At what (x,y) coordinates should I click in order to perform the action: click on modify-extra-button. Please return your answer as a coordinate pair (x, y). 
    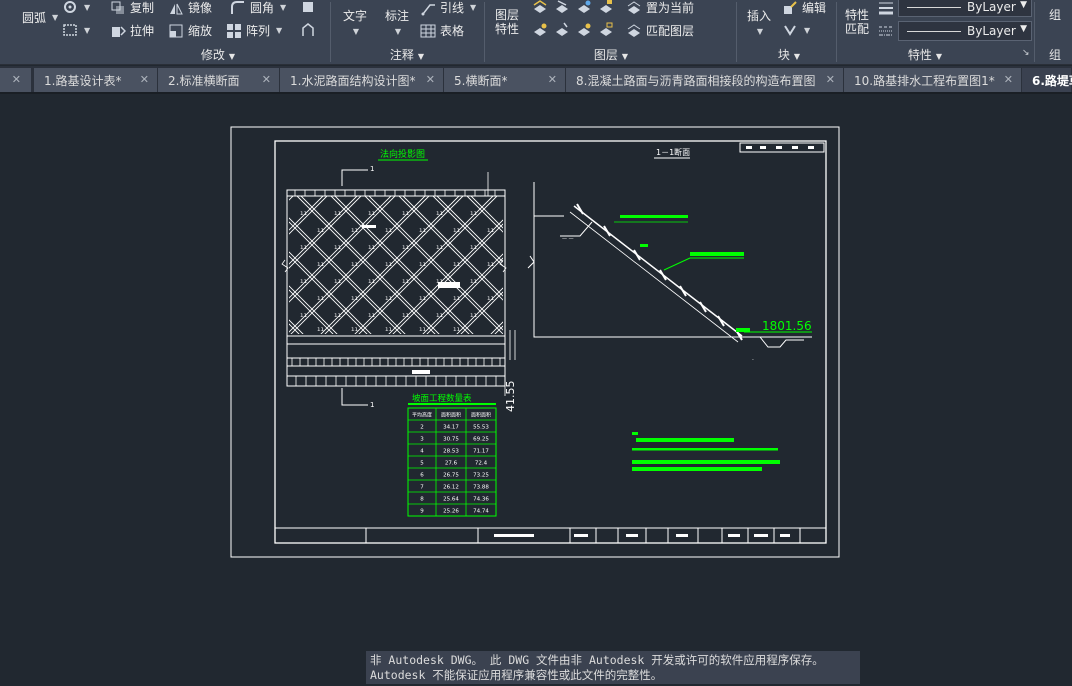
    Looking at the image, I should click on (308, 7).